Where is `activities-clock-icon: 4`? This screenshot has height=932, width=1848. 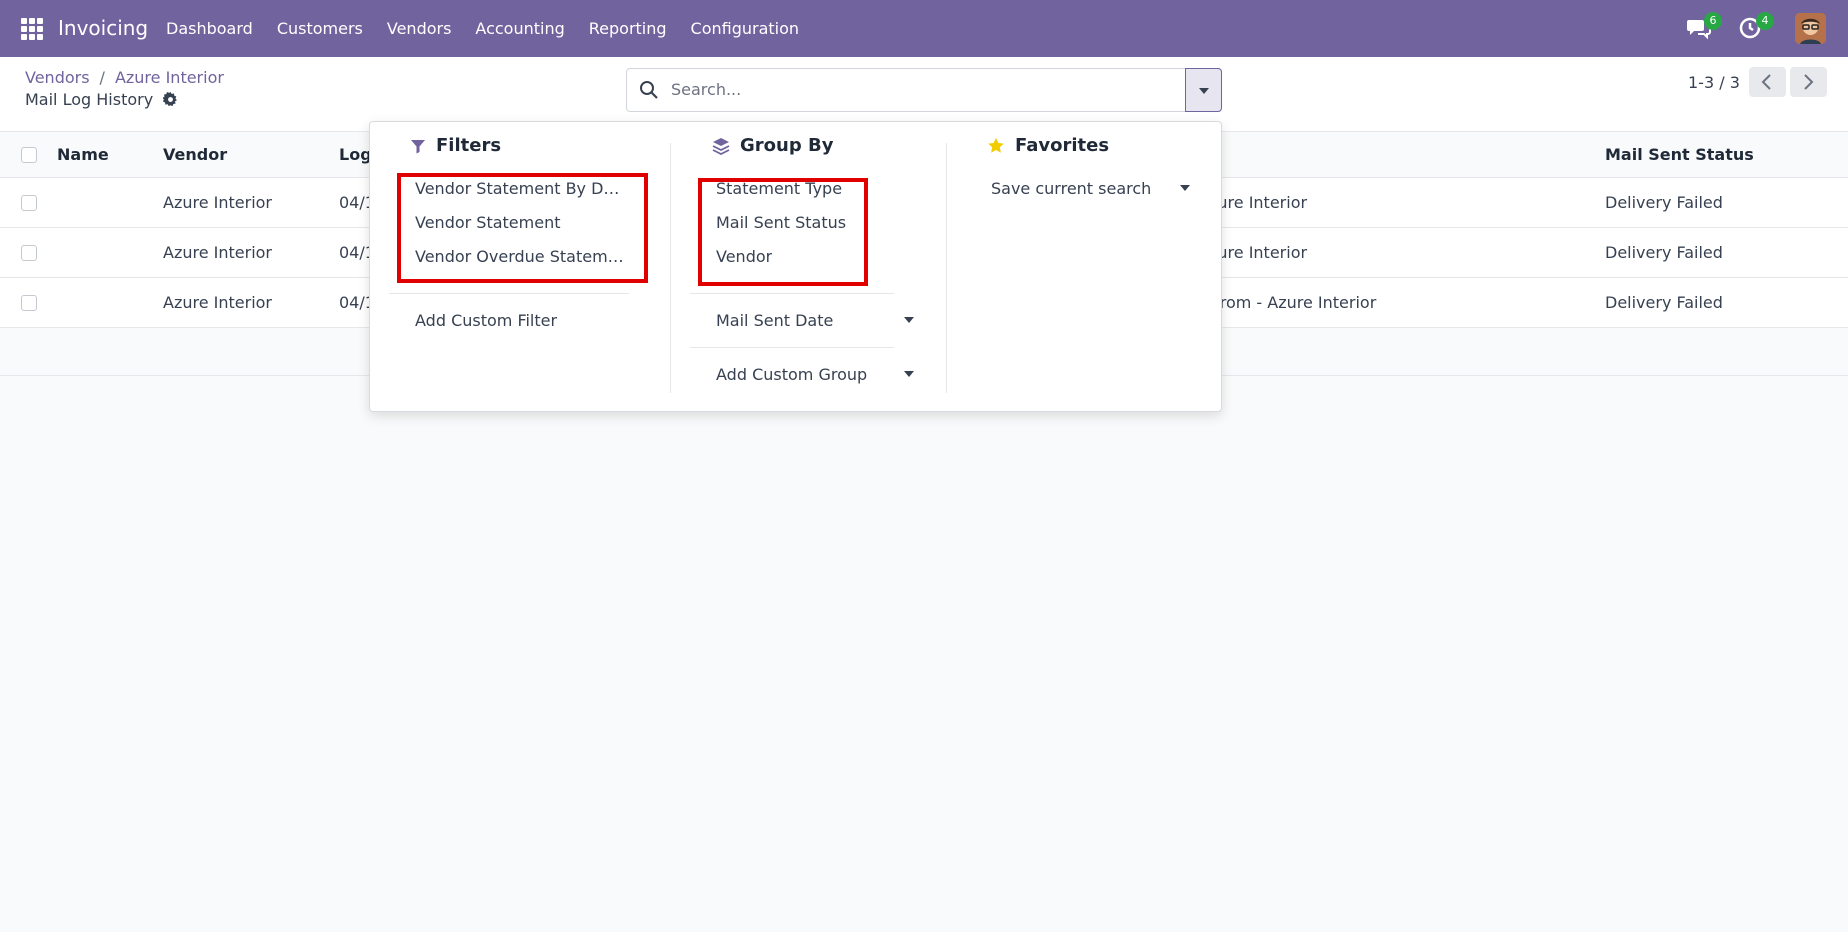
activities-clock-icon: 4 is located at coordinates (1756, 26).